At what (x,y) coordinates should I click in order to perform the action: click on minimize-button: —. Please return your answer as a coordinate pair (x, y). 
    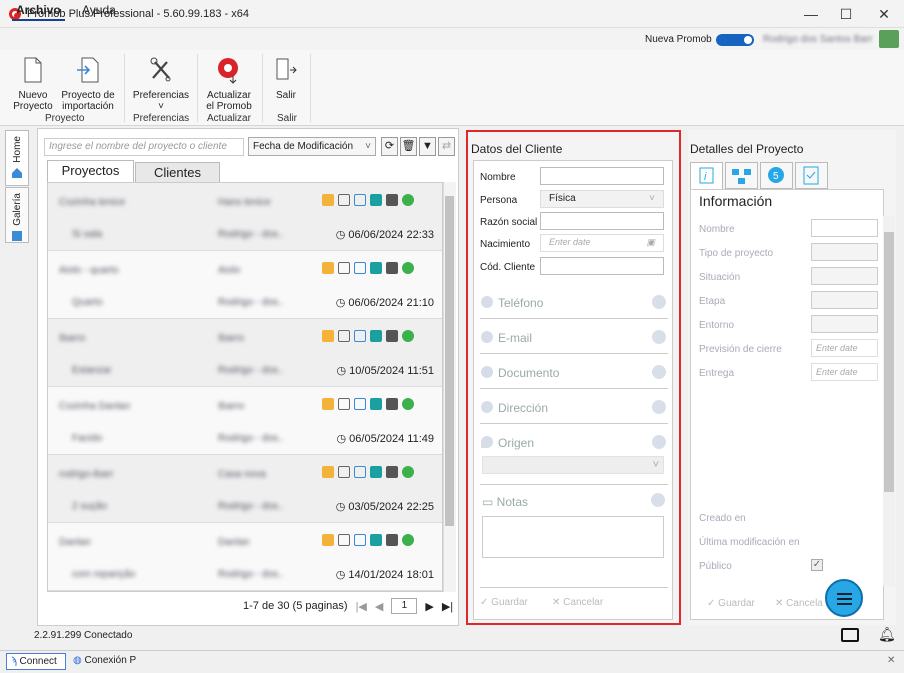
    Looking at the image, I should click on (811, 14).